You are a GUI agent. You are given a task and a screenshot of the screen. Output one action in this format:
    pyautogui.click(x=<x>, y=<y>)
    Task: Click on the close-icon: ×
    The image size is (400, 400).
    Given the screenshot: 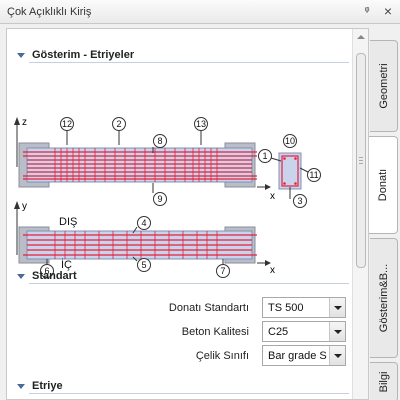 What is the action you would take?
    pyautogui.click(x=388, y=11)
    